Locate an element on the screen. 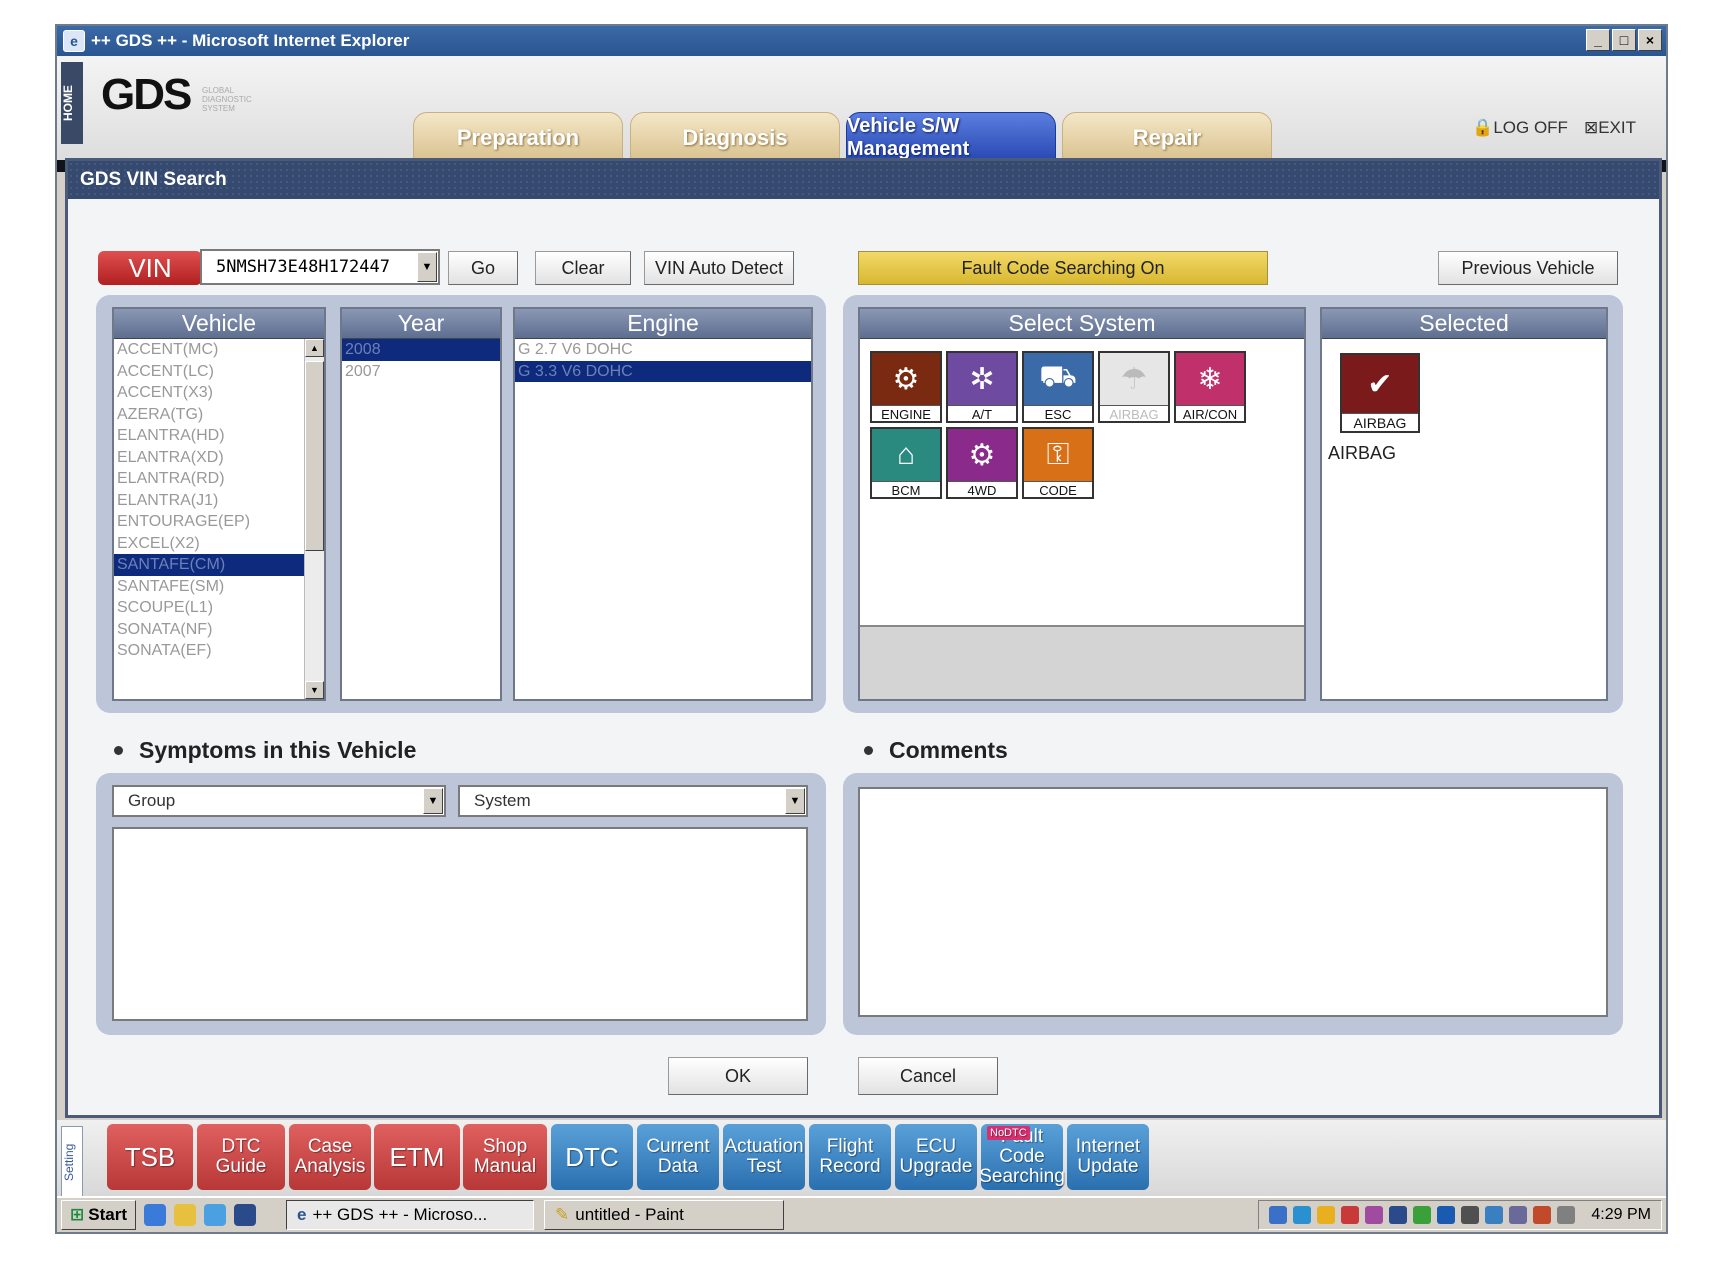  engine-list-item: G 3.3 V6 DOHC is located at coordinates (663, 371).